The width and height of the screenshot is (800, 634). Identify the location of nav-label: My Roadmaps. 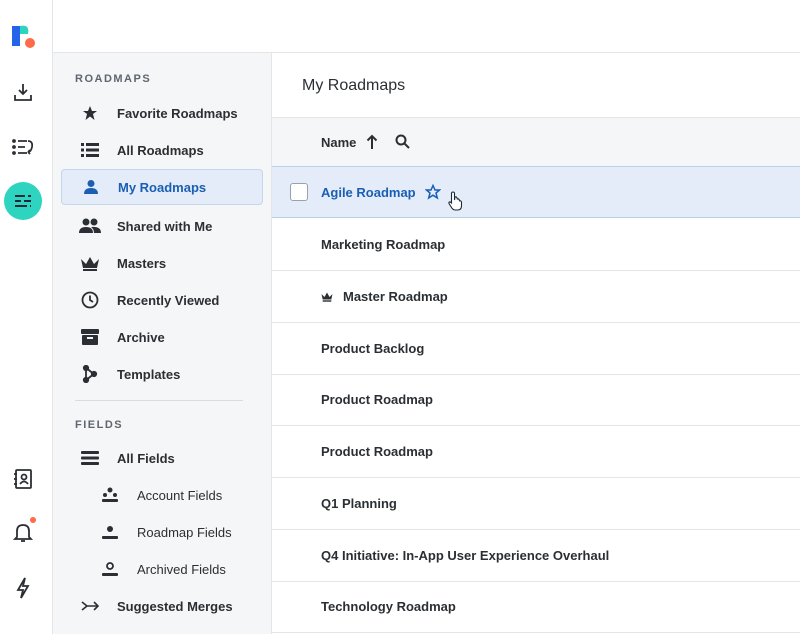
(162, 187).